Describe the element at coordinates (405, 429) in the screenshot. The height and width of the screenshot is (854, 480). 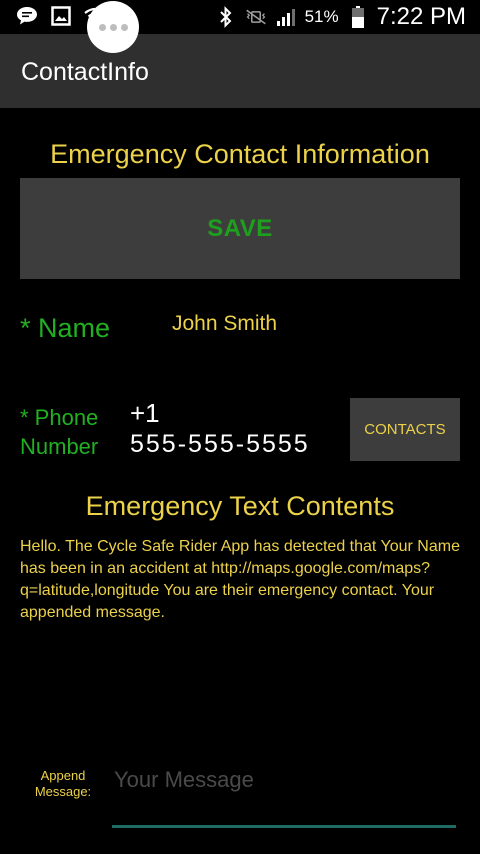
I see `contacts-button: CONTACTS` at that location.